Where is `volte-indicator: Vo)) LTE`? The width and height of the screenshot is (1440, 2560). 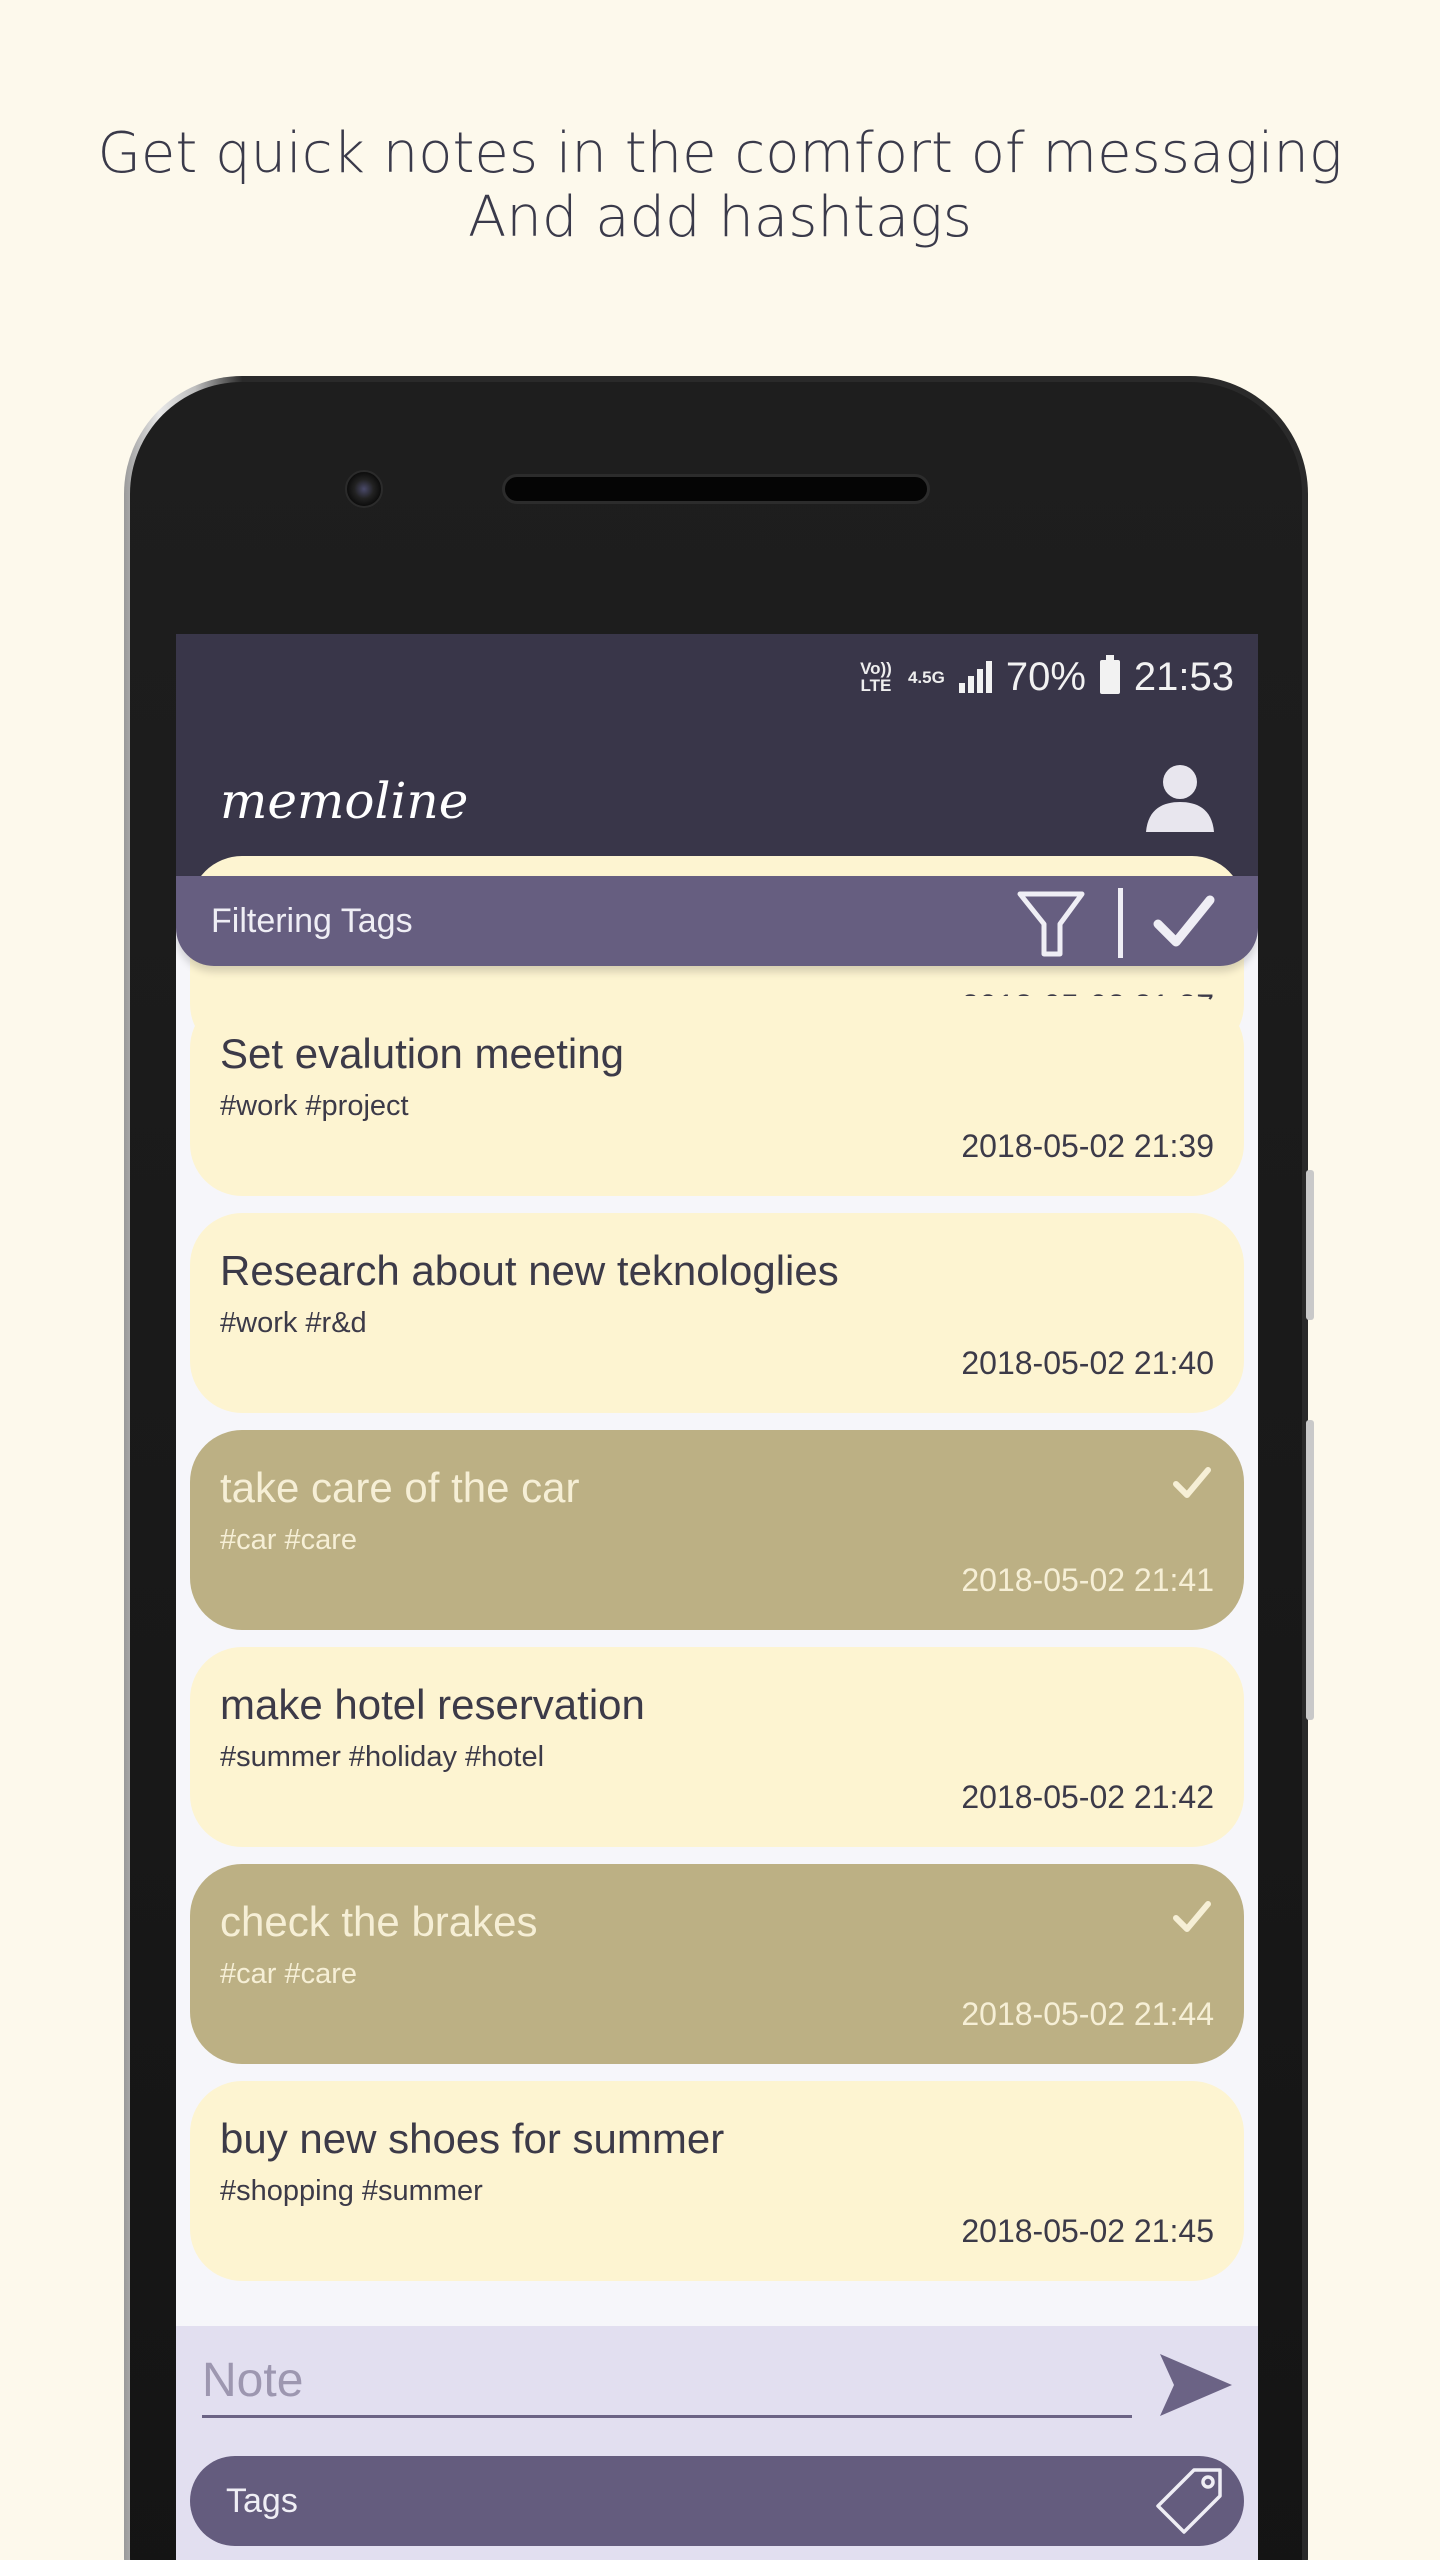
volte-indicator: Vo)) LTE is located at coordinates (876, 677).